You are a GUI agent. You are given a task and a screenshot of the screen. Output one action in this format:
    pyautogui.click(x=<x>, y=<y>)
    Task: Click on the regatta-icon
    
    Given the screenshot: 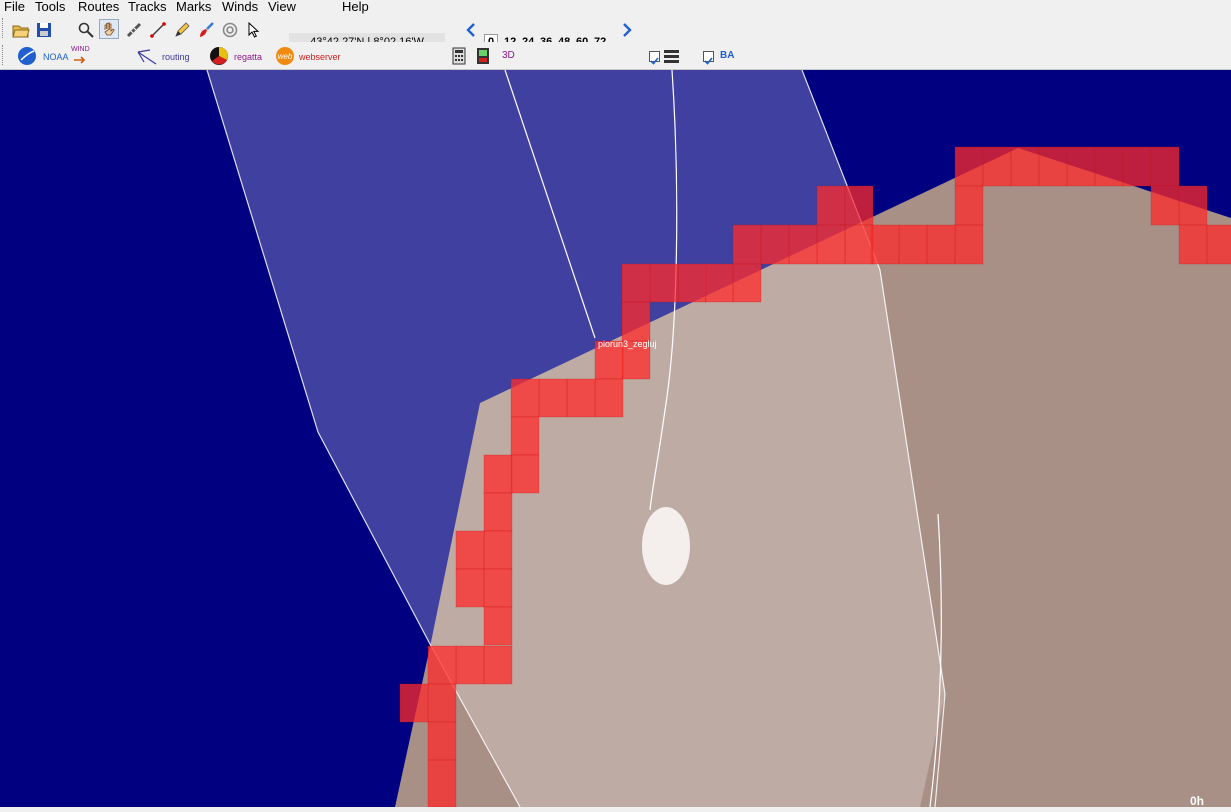 What is the action you would take?
    pyautogui.click(x=219, y=56)
    